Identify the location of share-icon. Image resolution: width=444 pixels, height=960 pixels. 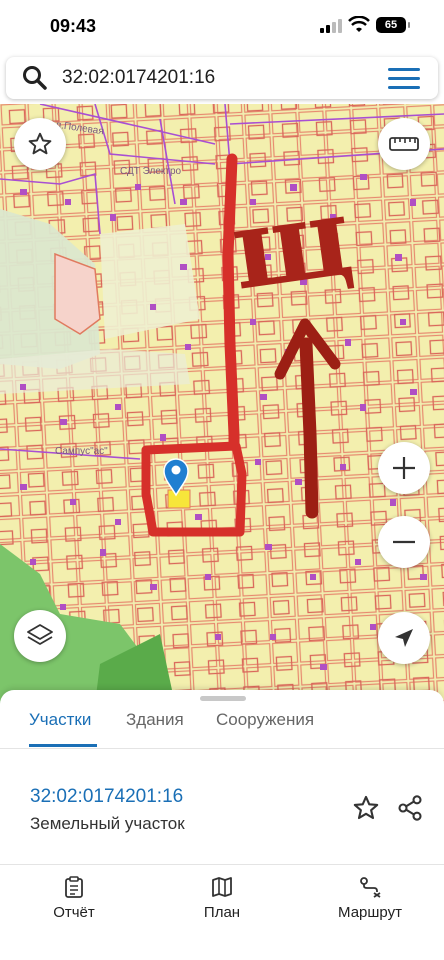
(410, 808).